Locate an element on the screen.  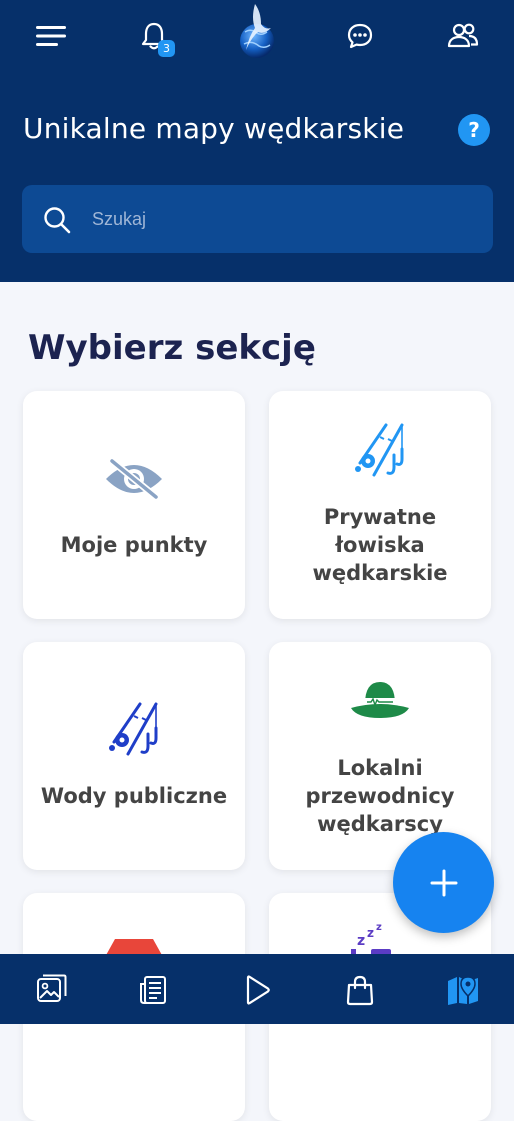
sleep-icon: z z z is located at coordinates (371, 939).